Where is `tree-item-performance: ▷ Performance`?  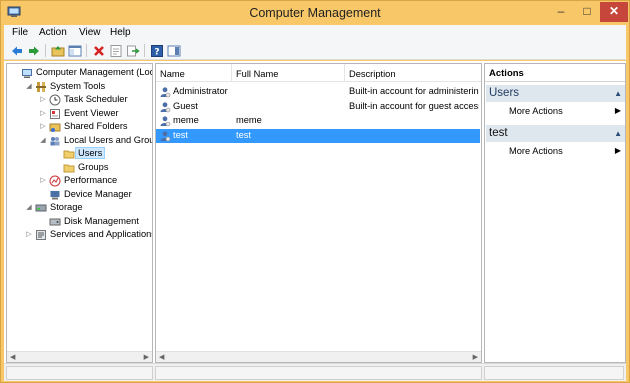 tree-item-performance: ▷ Performance is located at coordinates (95, 181).